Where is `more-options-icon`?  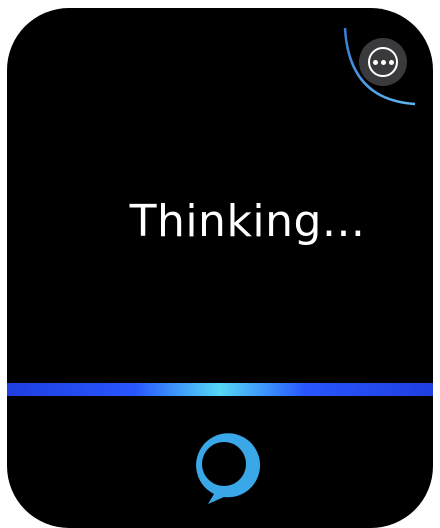
more-options-icon is located at coordinates (383, 62).